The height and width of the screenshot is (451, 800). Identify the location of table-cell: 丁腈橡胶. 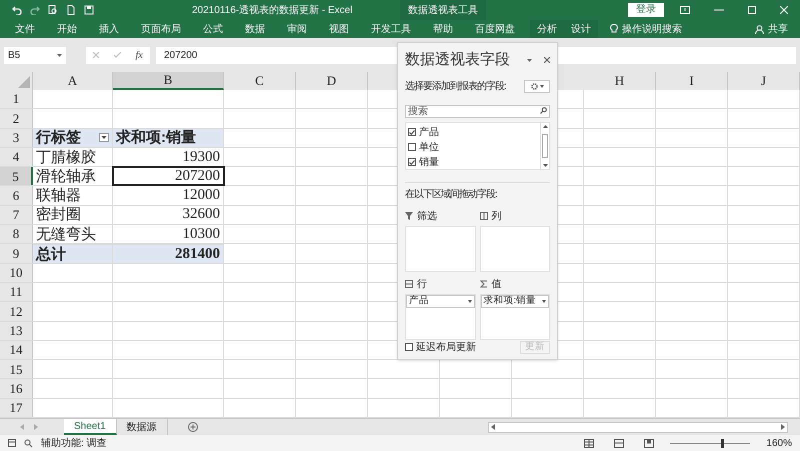
(73, 157).